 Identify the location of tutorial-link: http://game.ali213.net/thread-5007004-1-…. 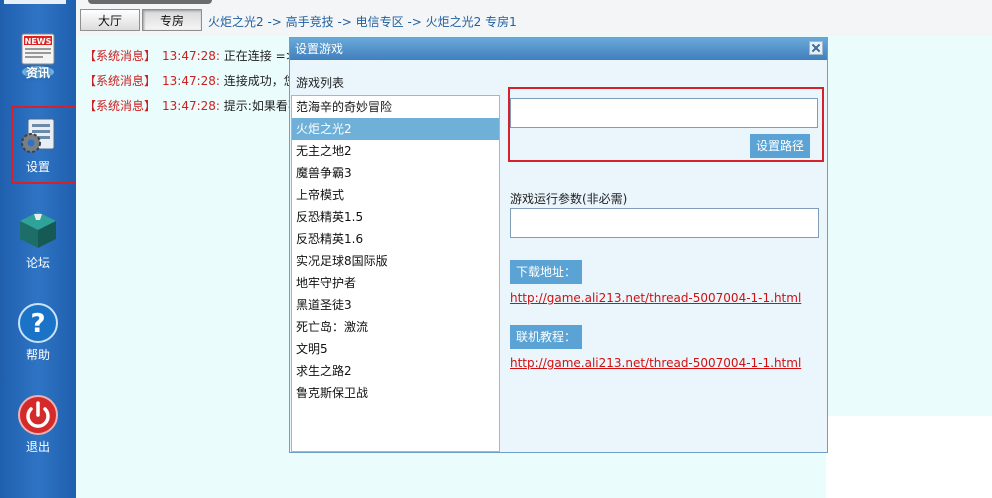
(655, 363).